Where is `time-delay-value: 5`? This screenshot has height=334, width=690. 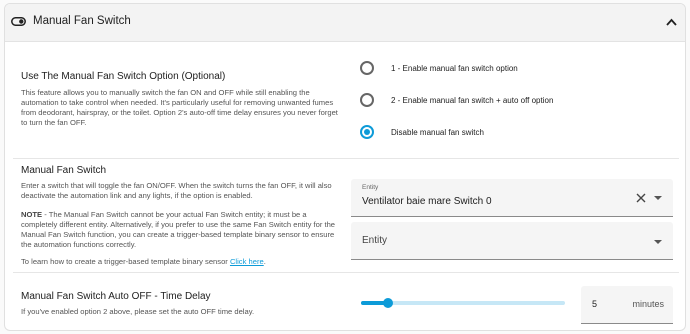
time-delay-value: 5 is located at coordinates (595, 304).